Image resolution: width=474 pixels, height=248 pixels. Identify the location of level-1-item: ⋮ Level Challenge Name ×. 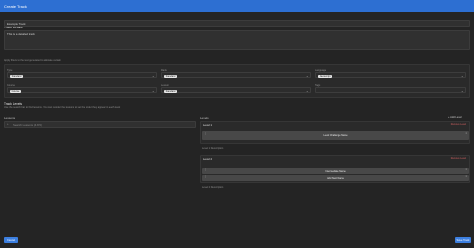
(335, 135).